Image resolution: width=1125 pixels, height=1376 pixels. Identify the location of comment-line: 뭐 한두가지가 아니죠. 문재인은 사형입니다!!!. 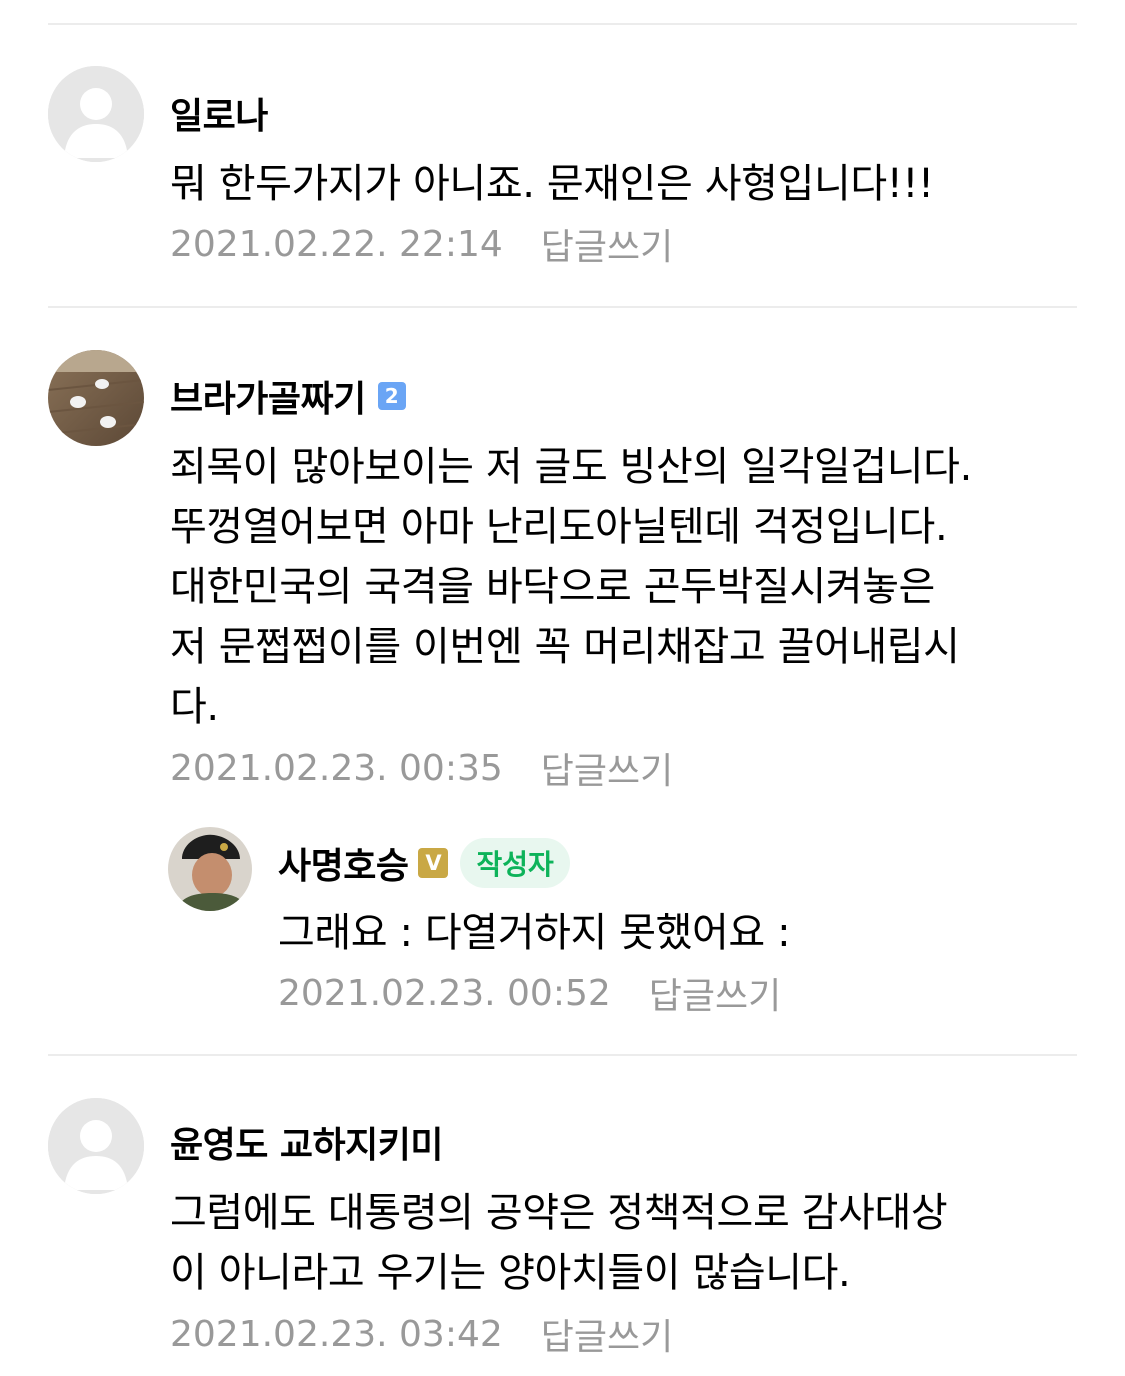
(552, 184).